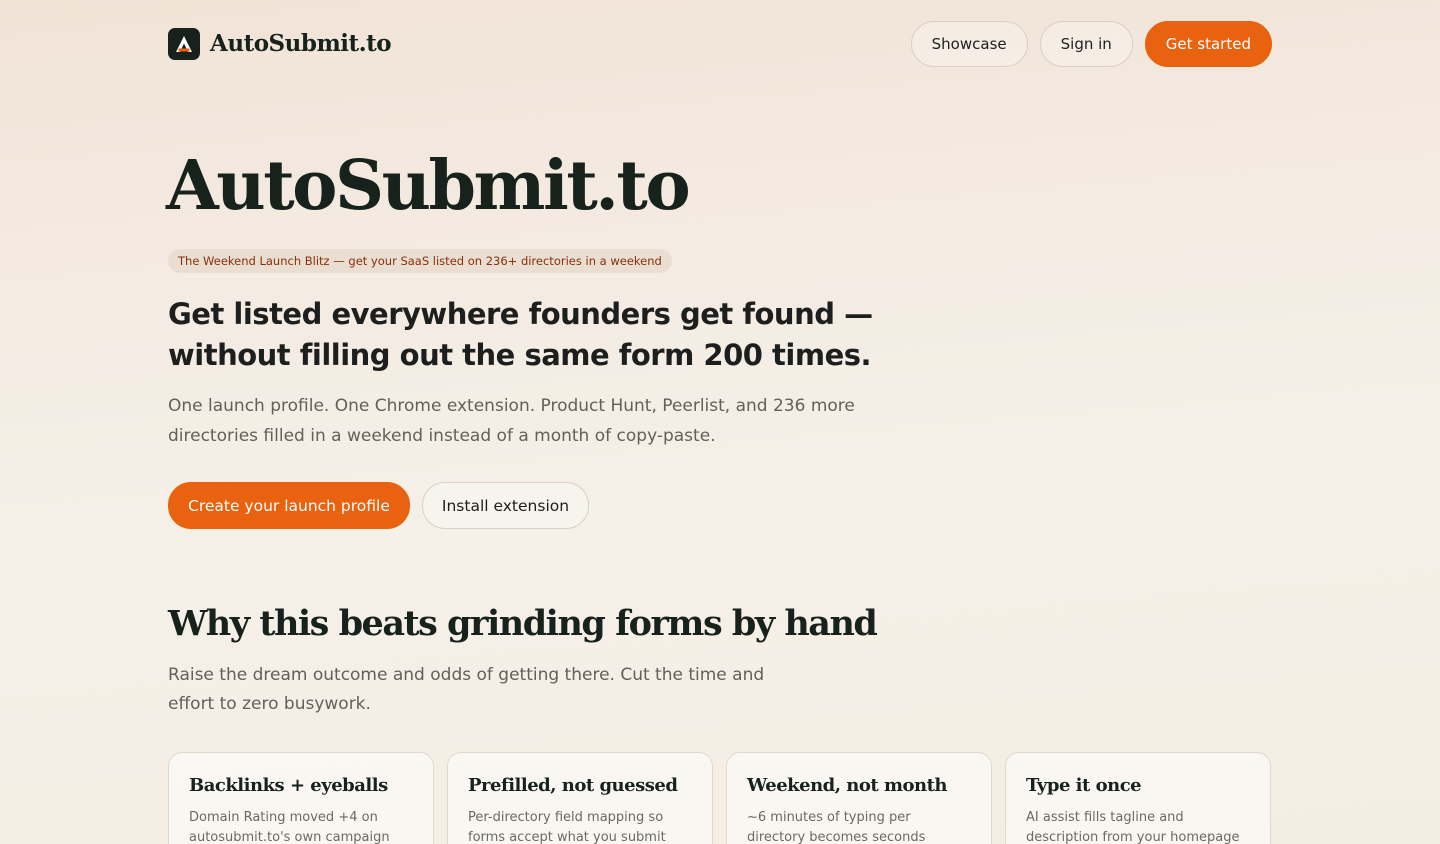 This screenshot has height=844, width=1440. I want to click on top-nav: Showcase Sign in Get started, so click(1091, 43).